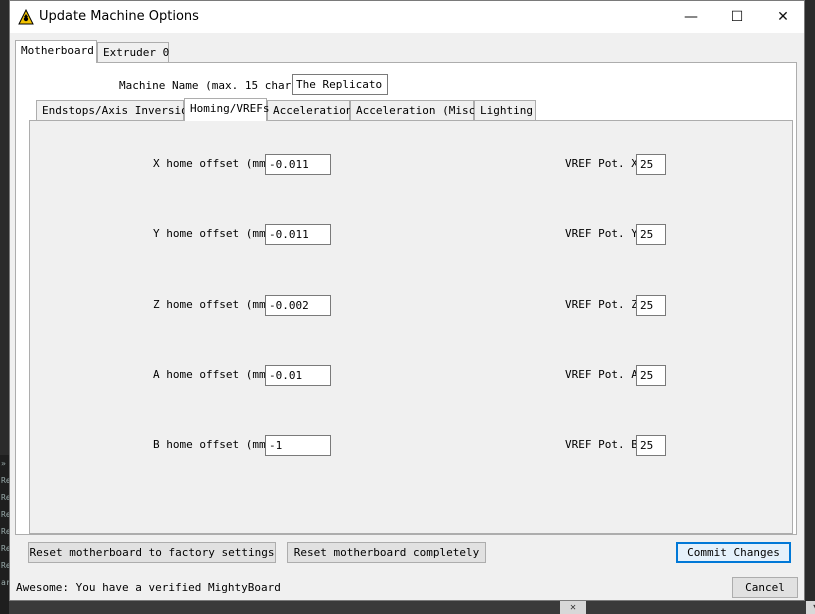 This screenshot has height=614, width=815. What do you see at coordinates (212, 85) in the screenshot?
I see `machine-name-label: Machine Name (max. 15 chars)` at bounding box center [212, 85].